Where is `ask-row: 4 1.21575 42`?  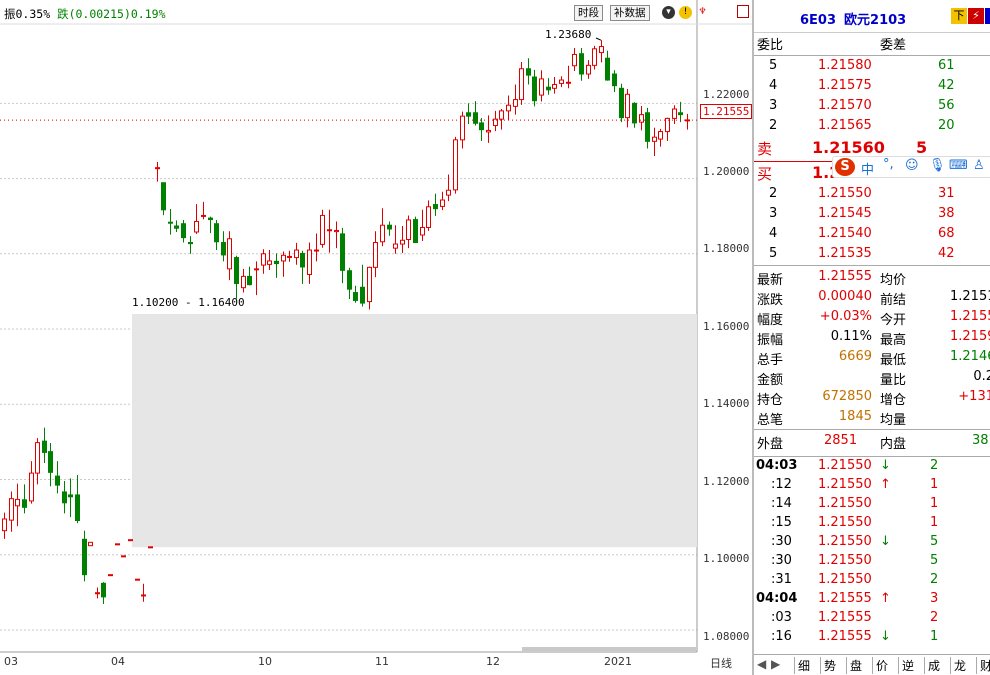 ask-row: 4 1.21575 42 is located at coordinates (872, 88).